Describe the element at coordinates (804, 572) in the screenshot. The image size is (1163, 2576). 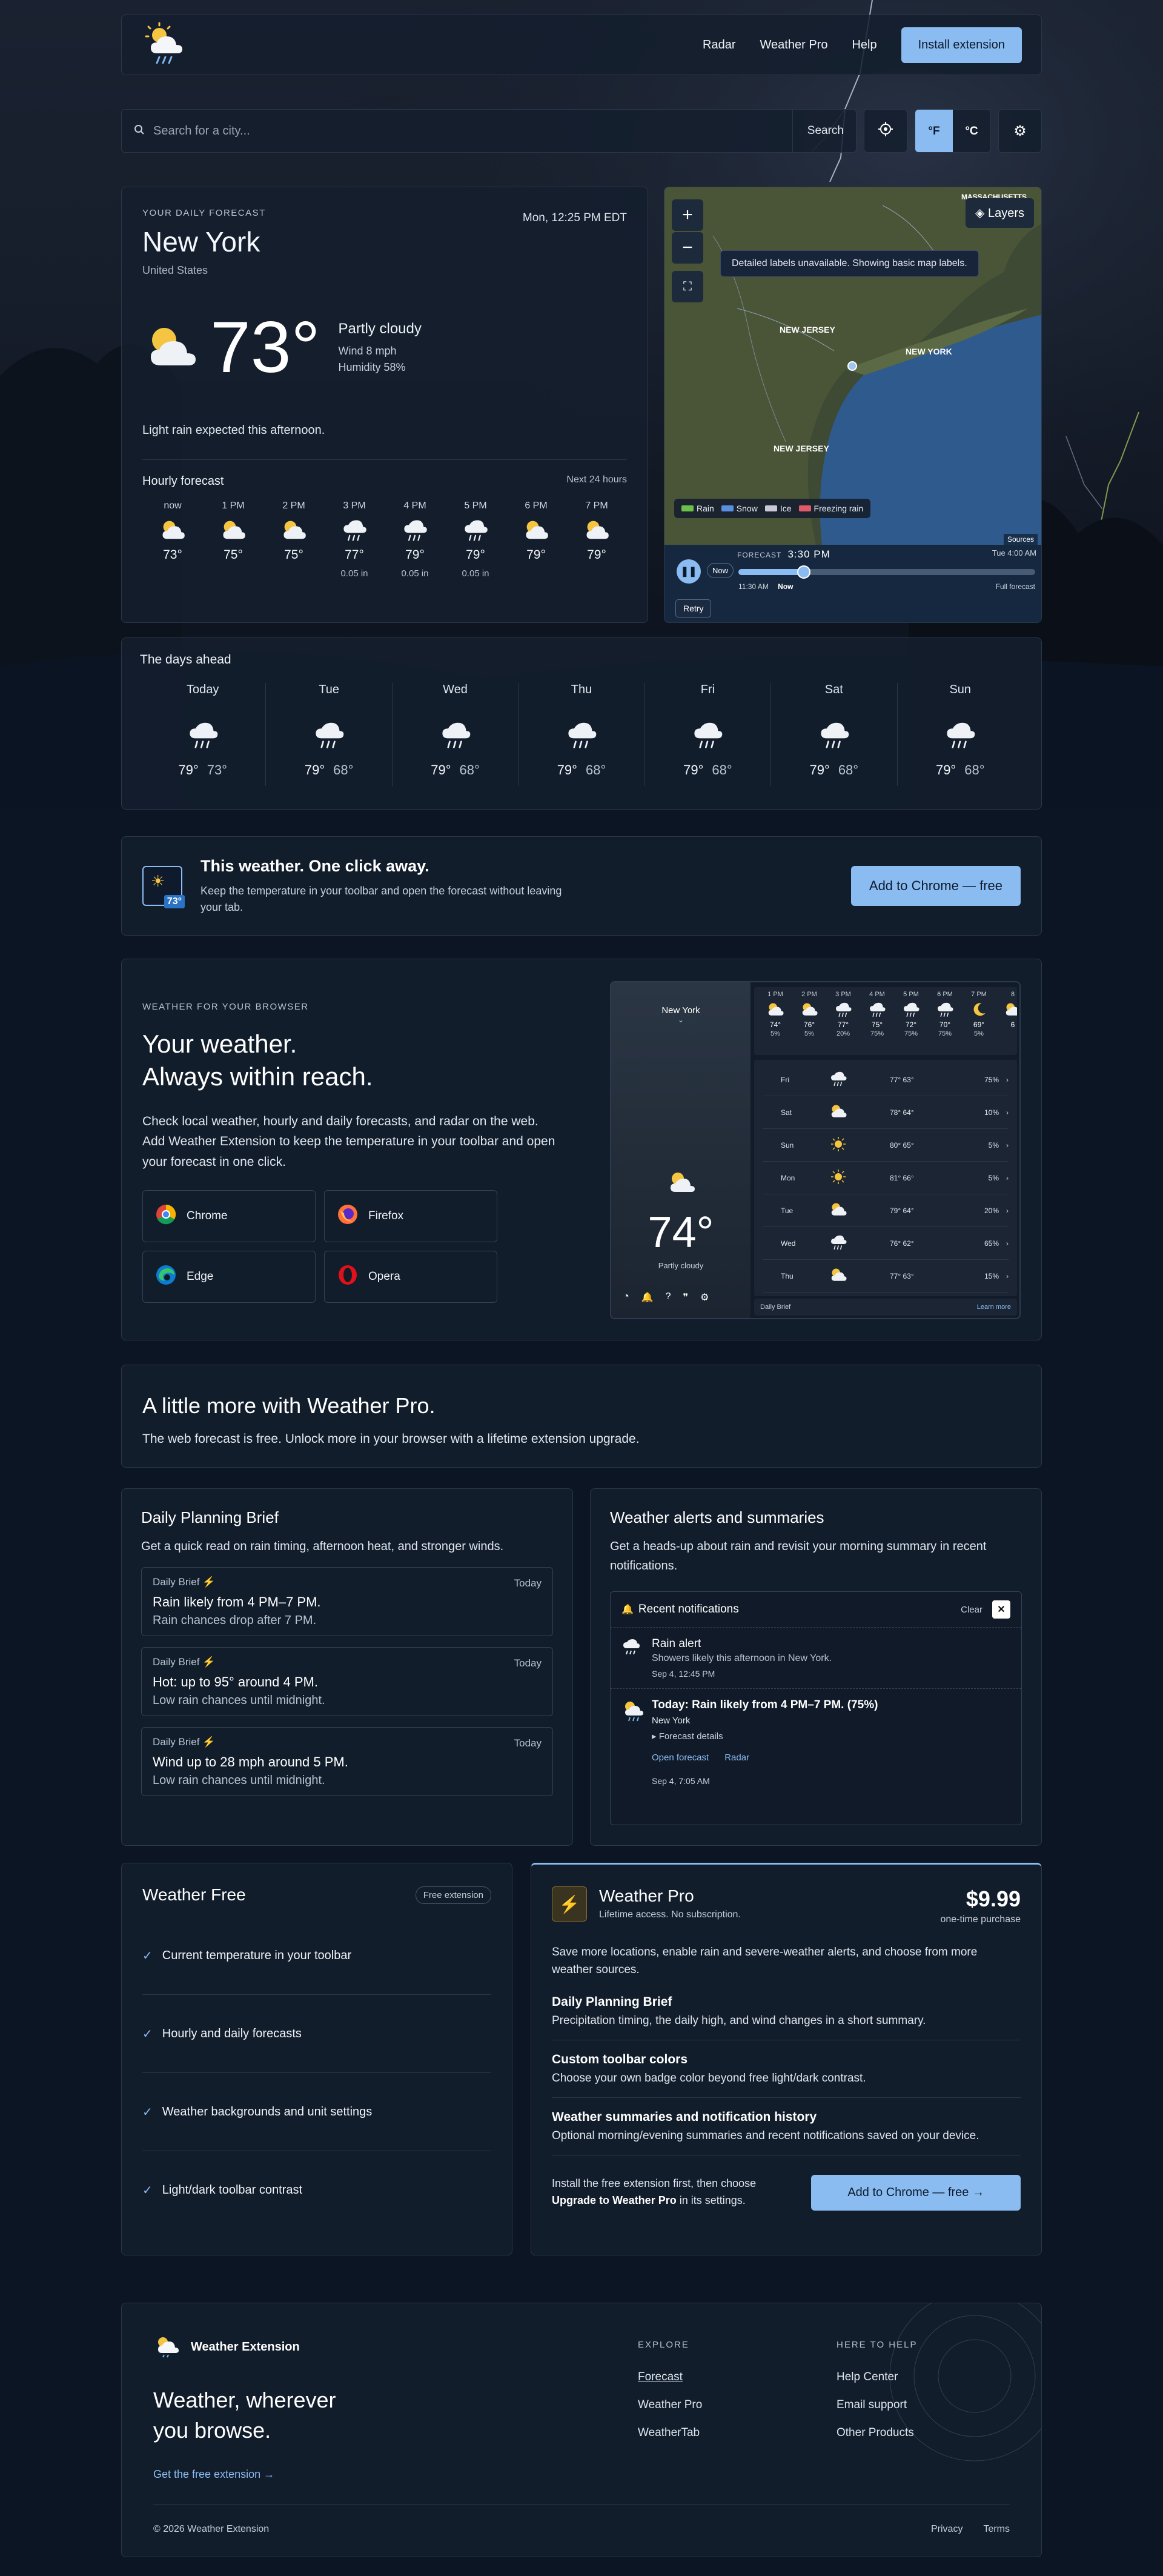
I see `timeline-handle` at that location.